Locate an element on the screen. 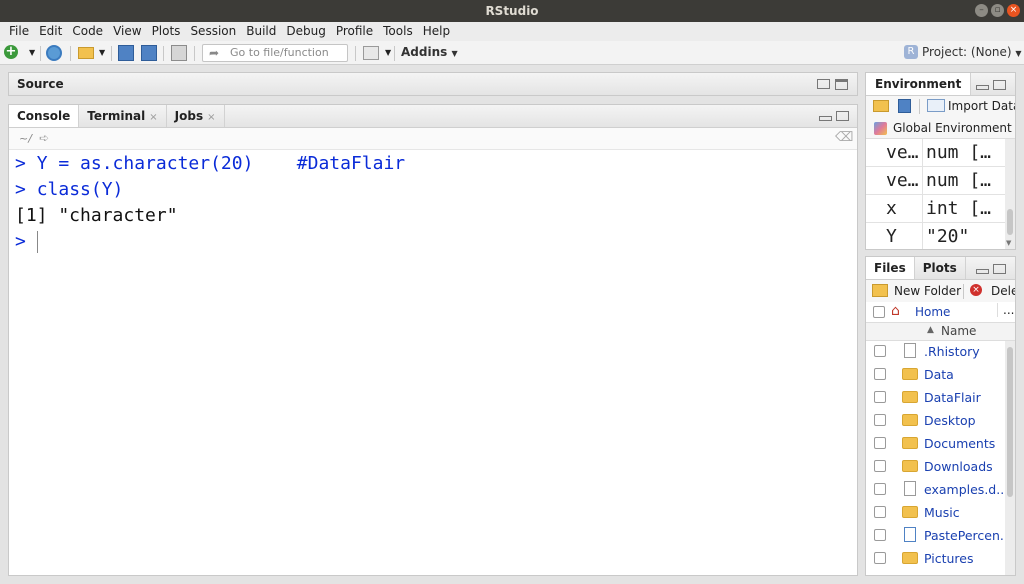 The image size is (1024, 584). file-row: Documents is located at coordinates (935, 443).